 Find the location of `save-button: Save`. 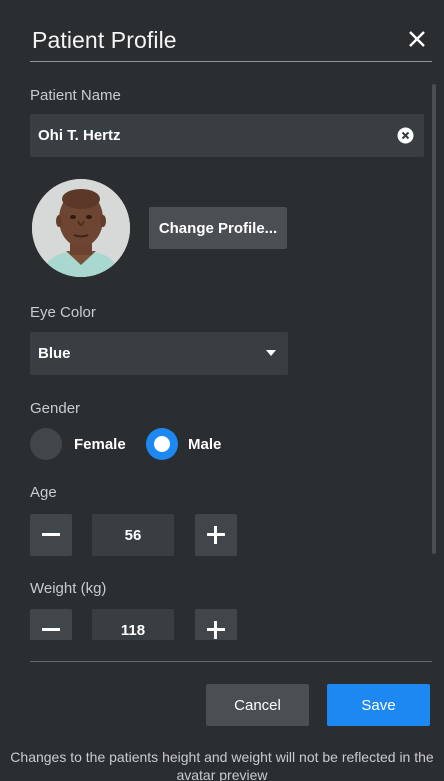

save-button: Save is located at coordinates (378, 705).